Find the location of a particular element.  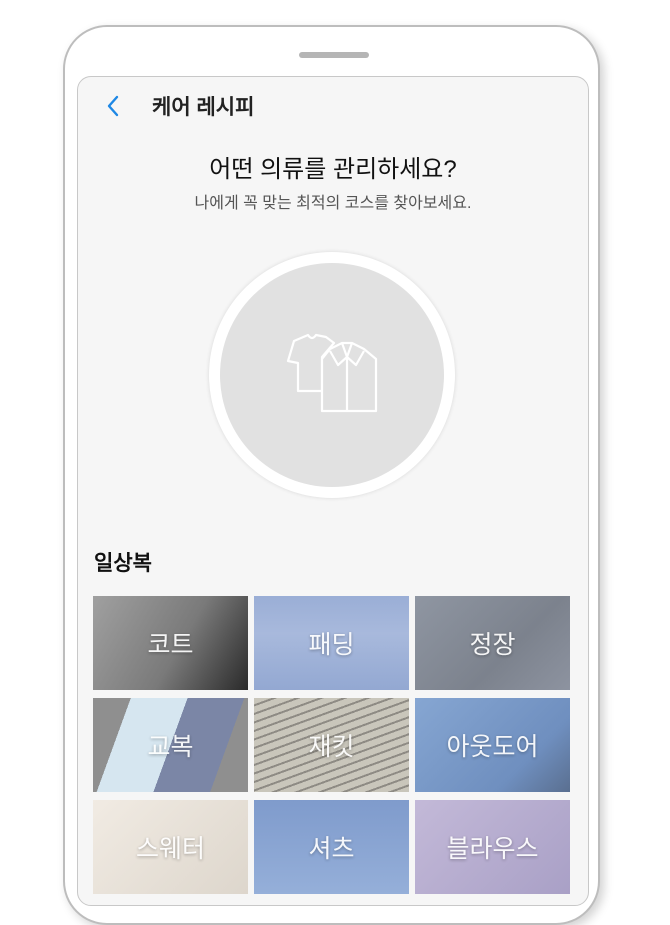

tile-label: 블라우스 is located at coordinates (492, 849).